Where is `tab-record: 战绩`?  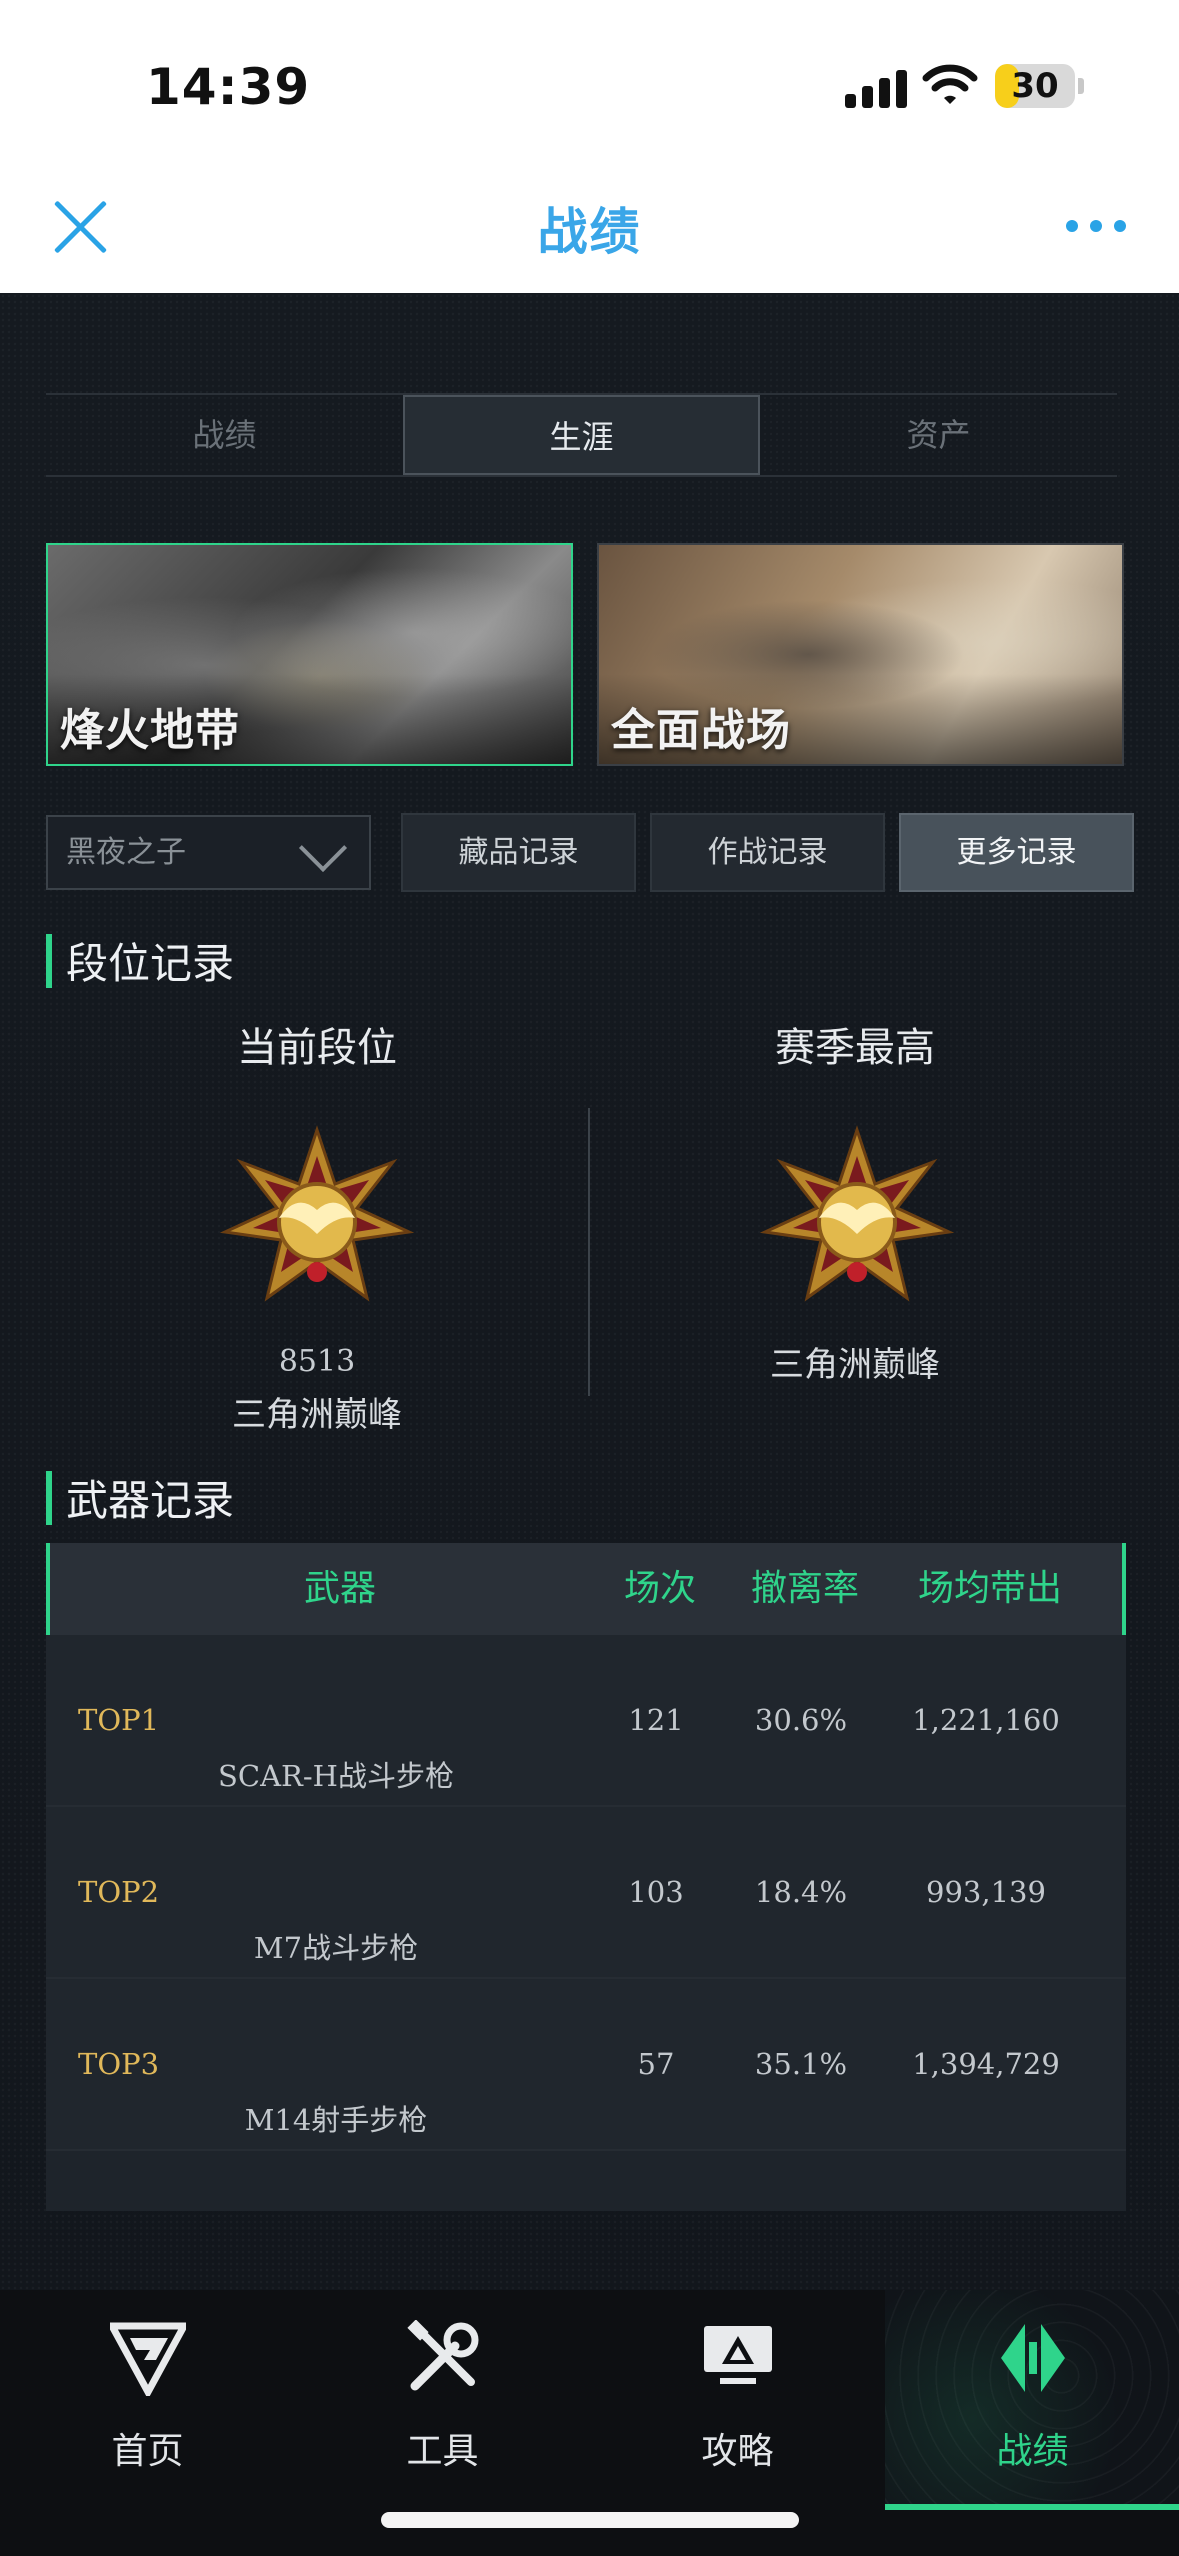 tab-record: 战绩 is located at coordinates (224, 435).